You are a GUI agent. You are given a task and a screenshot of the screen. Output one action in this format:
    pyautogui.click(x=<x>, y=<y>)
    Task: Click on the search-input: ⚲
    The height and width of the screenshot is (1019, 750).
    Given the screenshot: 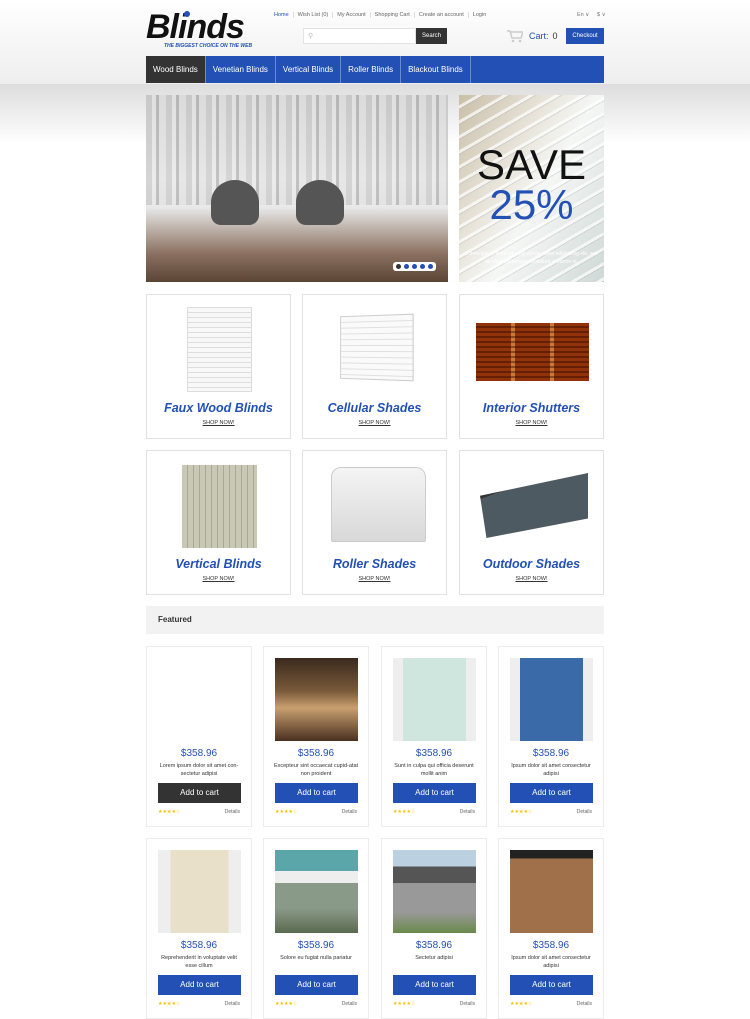 What is the action you would take?
    pyautogui.click(x=359, y=36)
    